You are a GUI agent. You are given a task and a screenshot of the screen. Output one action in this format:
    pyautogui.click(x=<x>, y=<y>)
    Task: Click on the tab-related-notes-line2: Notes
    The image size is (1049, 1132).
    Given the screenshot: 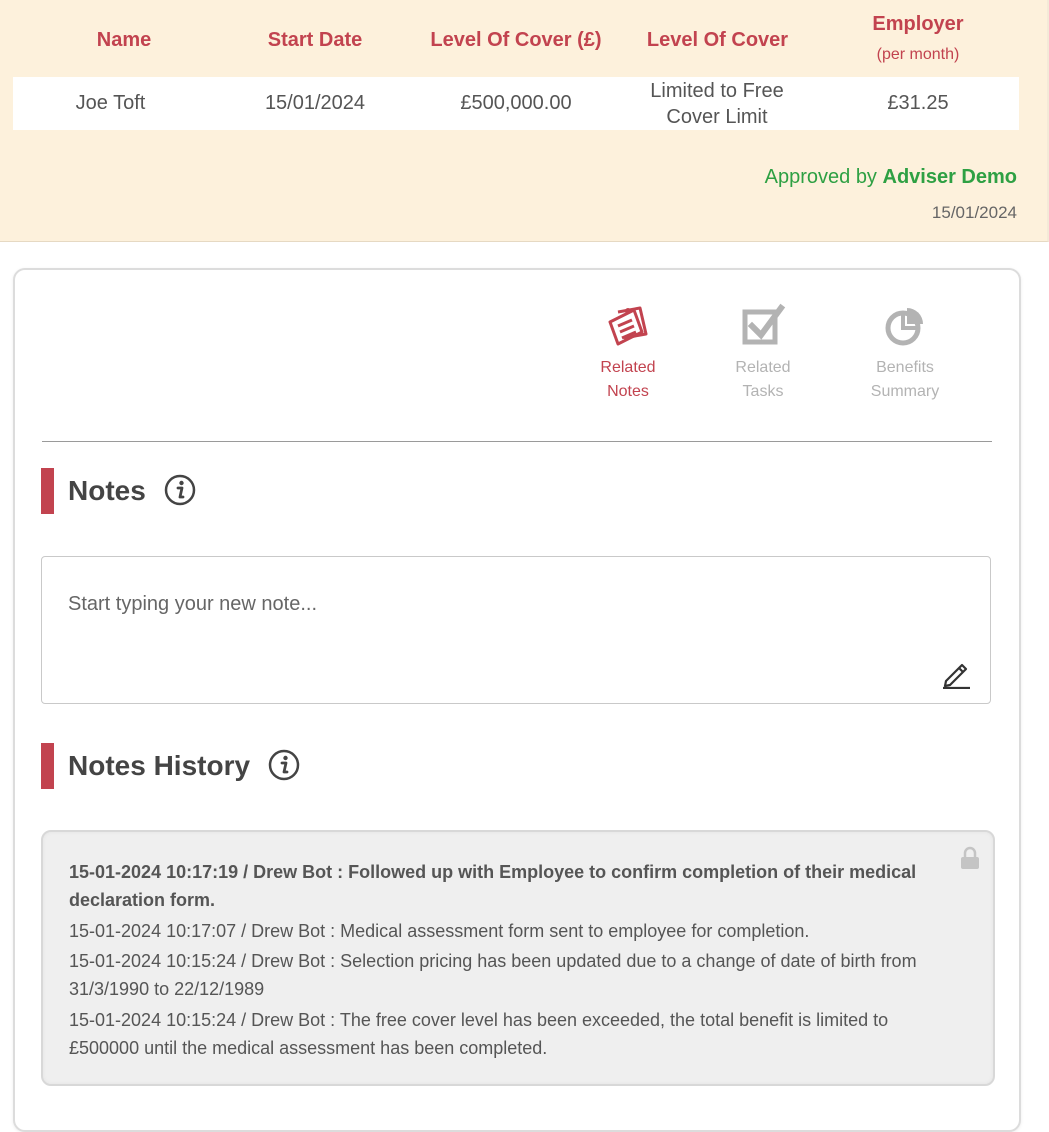 What is the action you would take?
    pyautogui.click(x=628, y=391)
    